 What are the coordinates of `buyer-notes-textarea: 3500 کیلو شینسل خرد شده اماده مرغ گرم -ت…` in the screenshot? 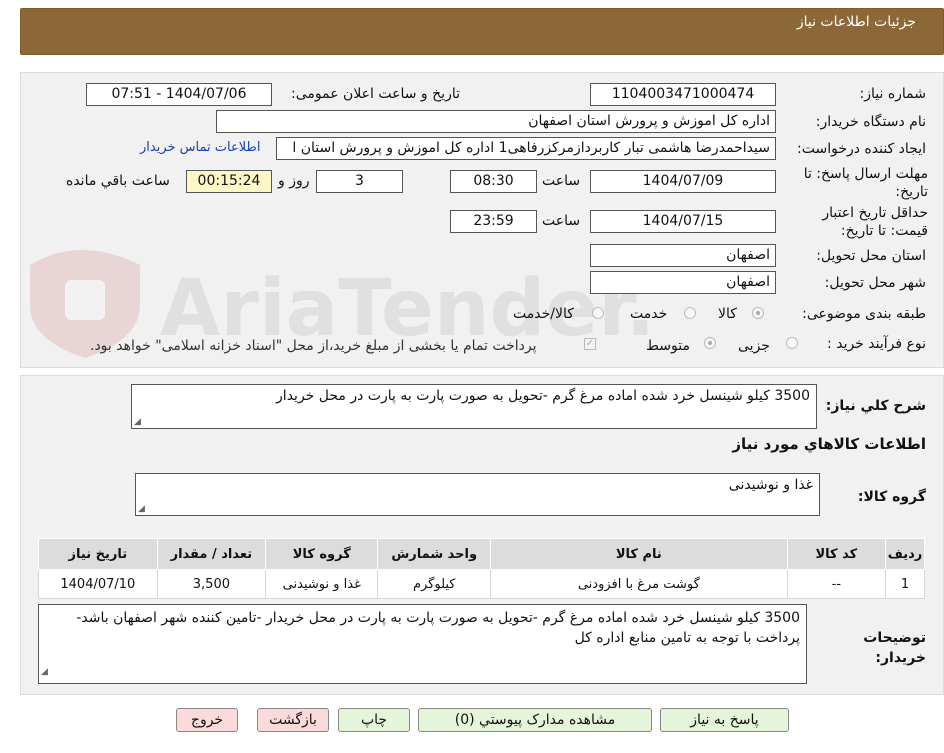 It's located at (422, 644).